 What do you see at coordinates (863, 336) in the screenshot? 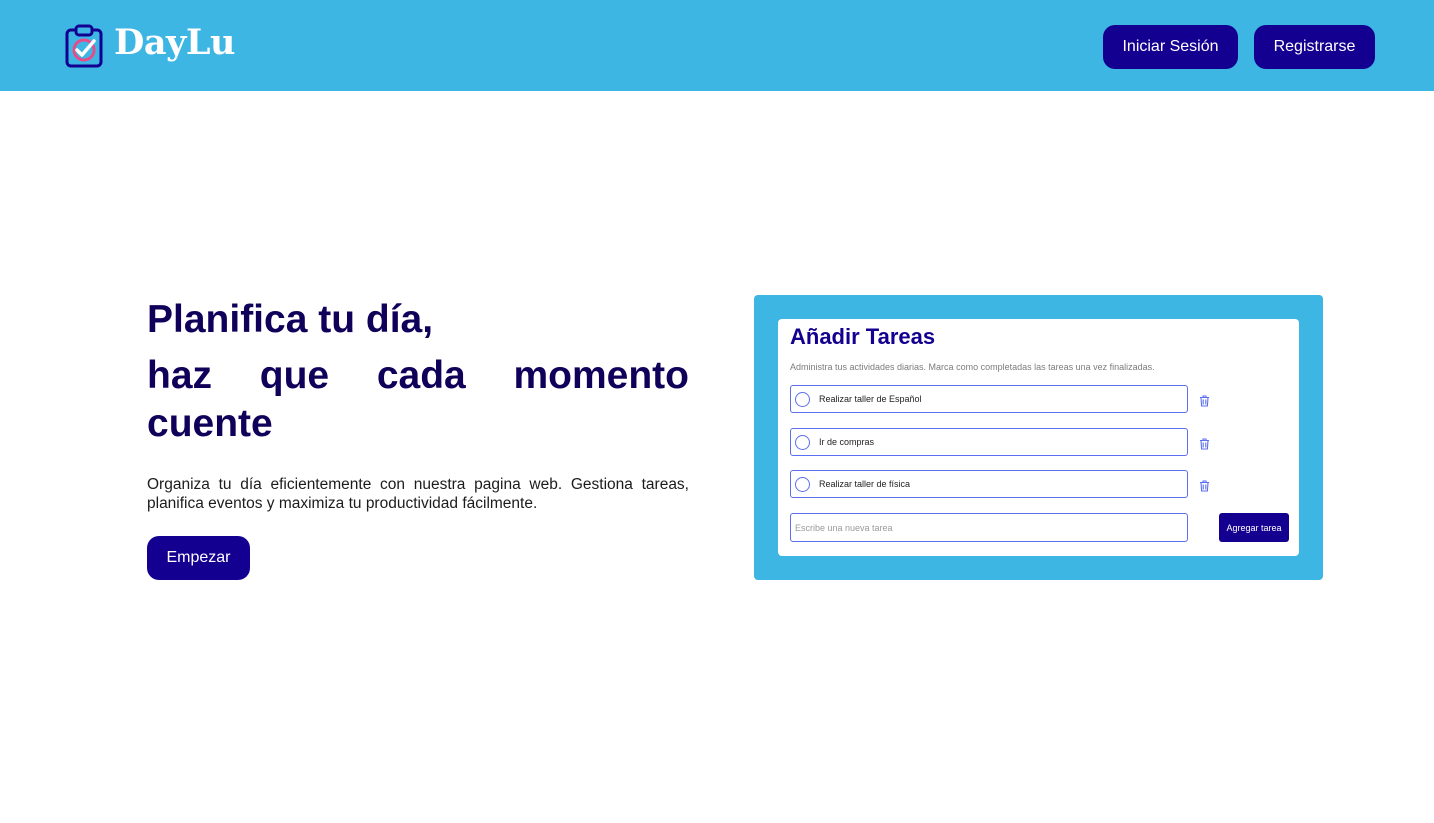
I see `preview-title: Añadir Tareas` at bounding box center [863, 336].